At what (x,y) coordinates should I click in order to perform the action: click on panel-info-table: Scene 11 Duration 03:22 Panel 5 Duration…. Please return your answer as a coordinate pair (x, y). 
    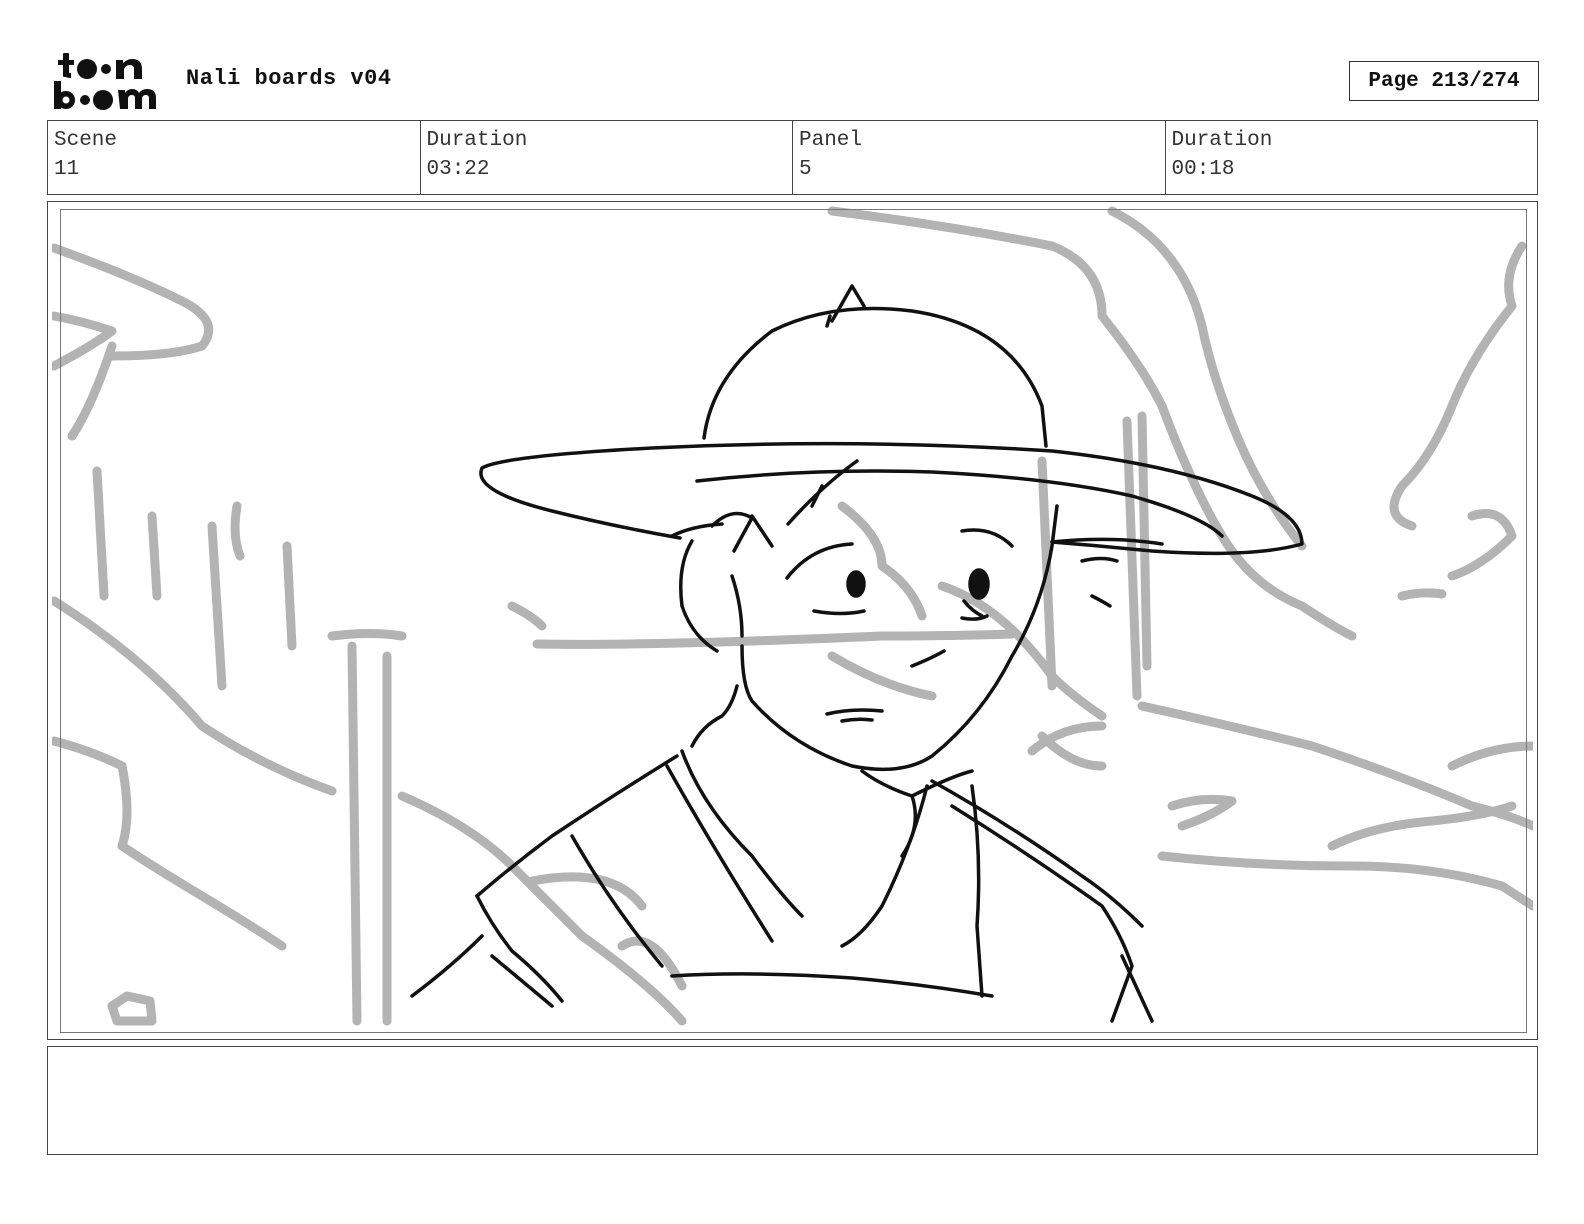
    Looking at the image, I should click on (792, 157).